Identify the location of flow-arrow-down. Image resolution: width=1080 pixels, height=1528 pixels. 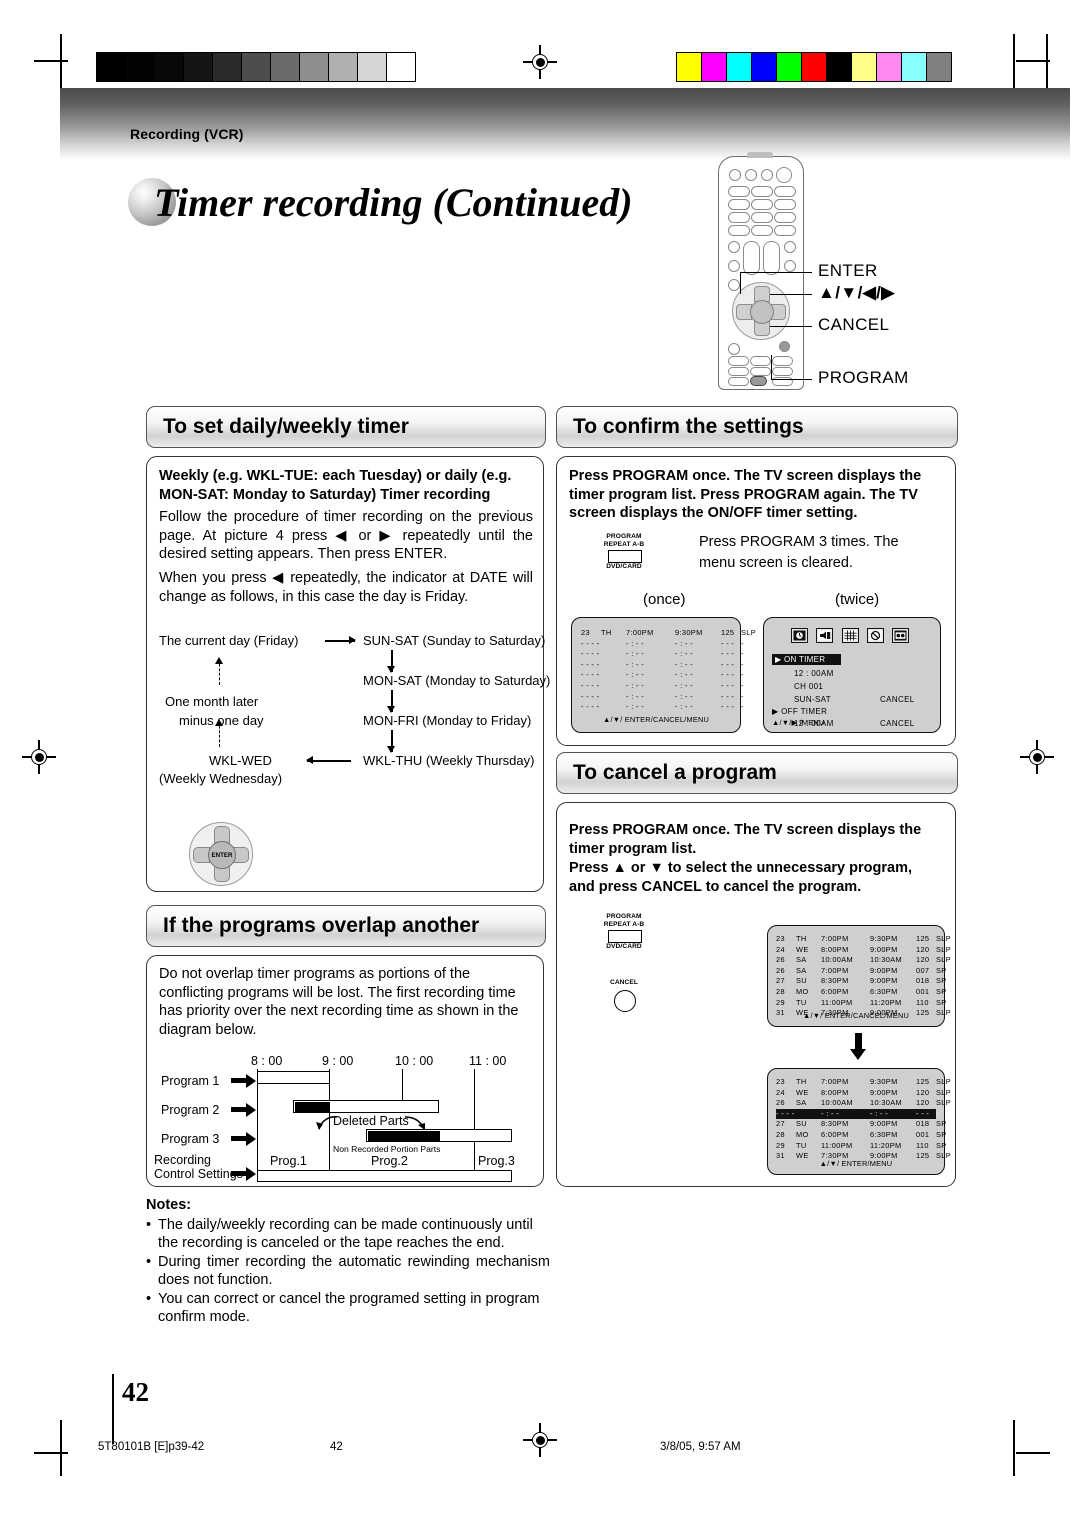
(858, 1046).